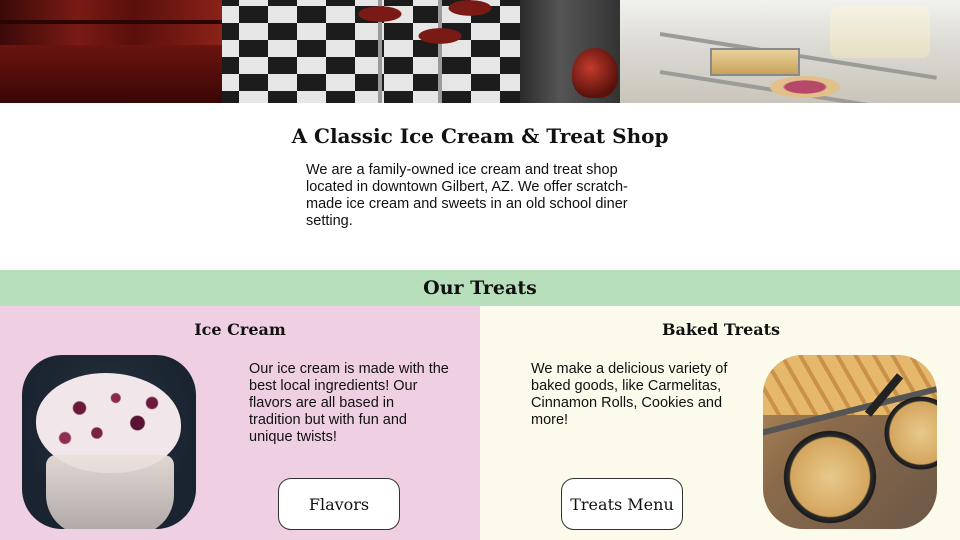 Image resolution: width=960 pixels, height=540 pixels. I want to click on flavors-button: Flavors, so click(339, 504).